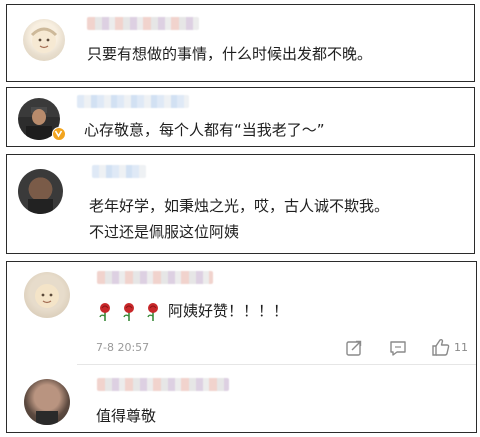 This screenshot has height=437, width=480. Describe the element at coordinates (228, 311) in the screenshot. I see `comment-text: 阿姨好赞！！！！` at that location.